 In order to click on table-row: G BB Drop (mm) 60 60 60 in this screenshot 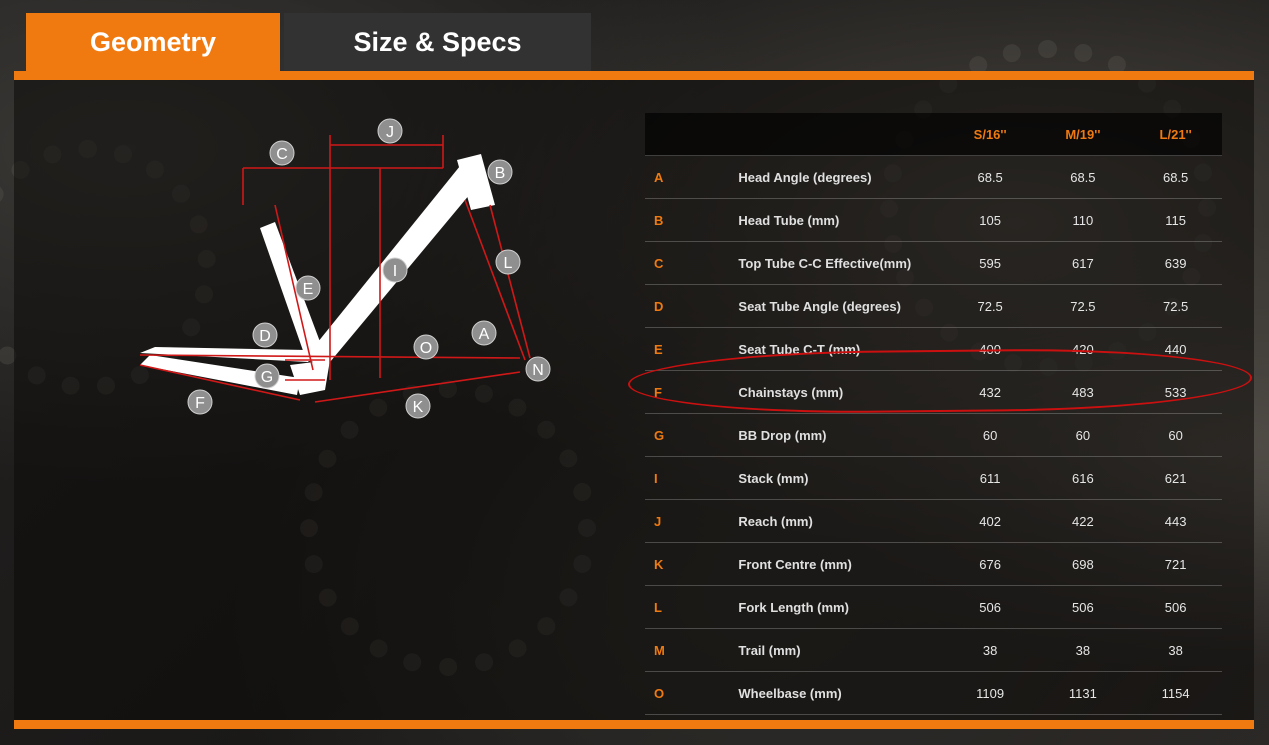, I will do `click(933, 435)`.